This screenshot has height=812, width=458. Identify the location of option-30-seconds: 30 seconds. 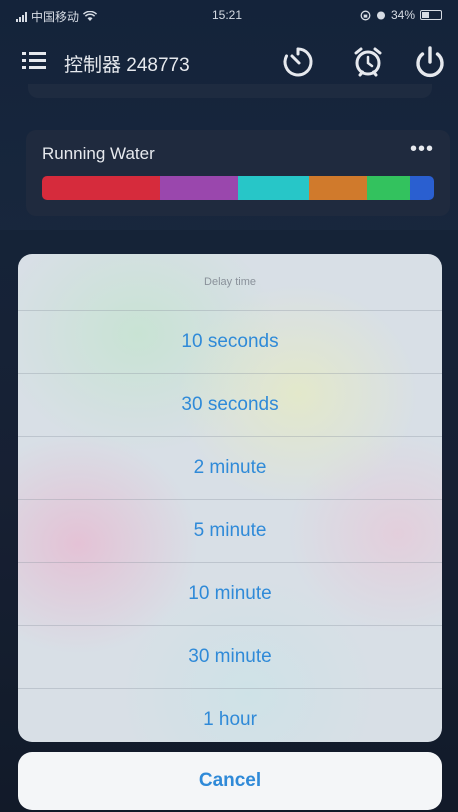
(230, 405).